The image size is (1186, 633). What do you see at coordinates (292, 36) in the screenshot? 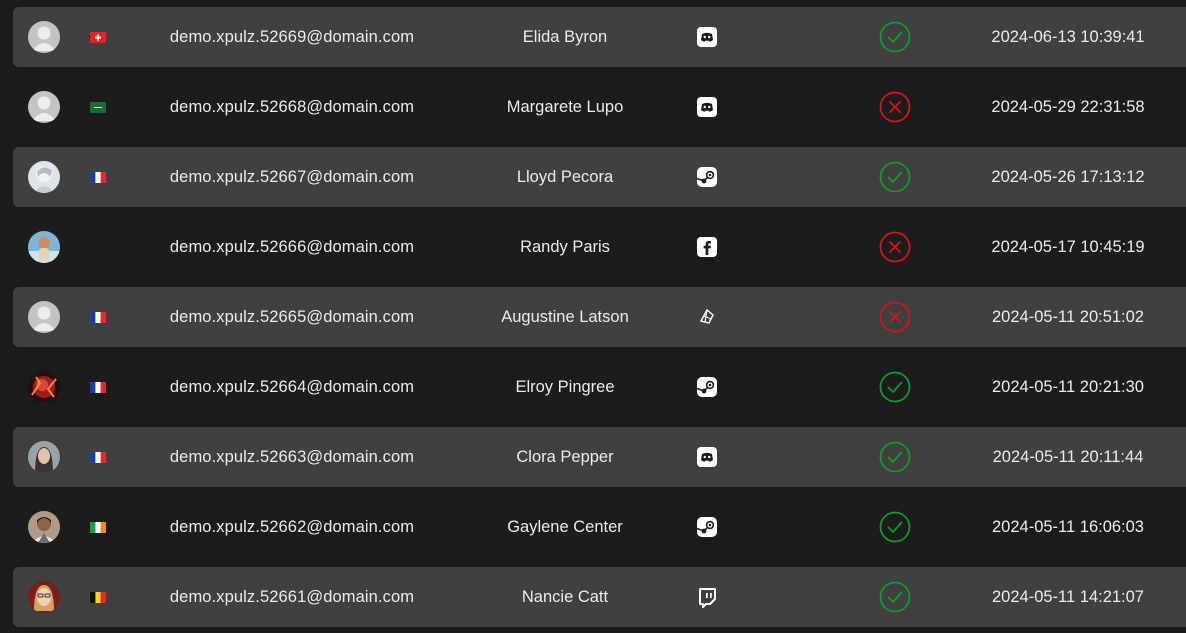
I see `email-cell: demo.xpulz.52669@domain.com` at bounding box center [292, 36].